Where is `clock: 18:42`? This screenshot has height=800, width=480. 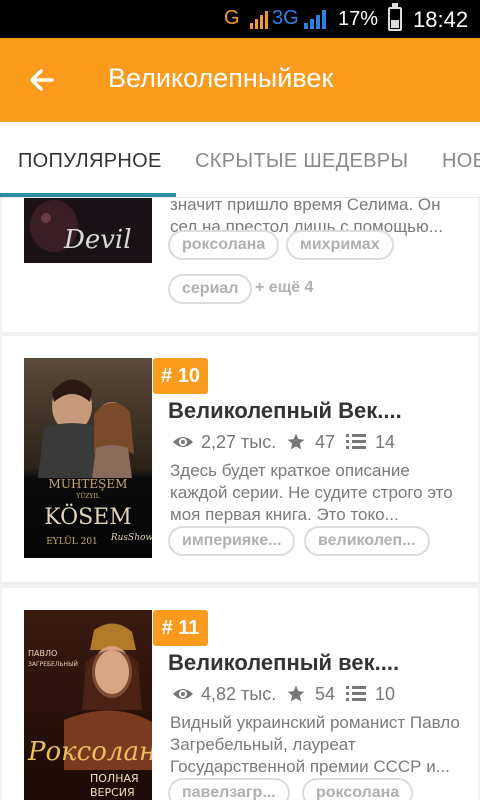 clock: 18:42 is located at coordinates (441, 19).